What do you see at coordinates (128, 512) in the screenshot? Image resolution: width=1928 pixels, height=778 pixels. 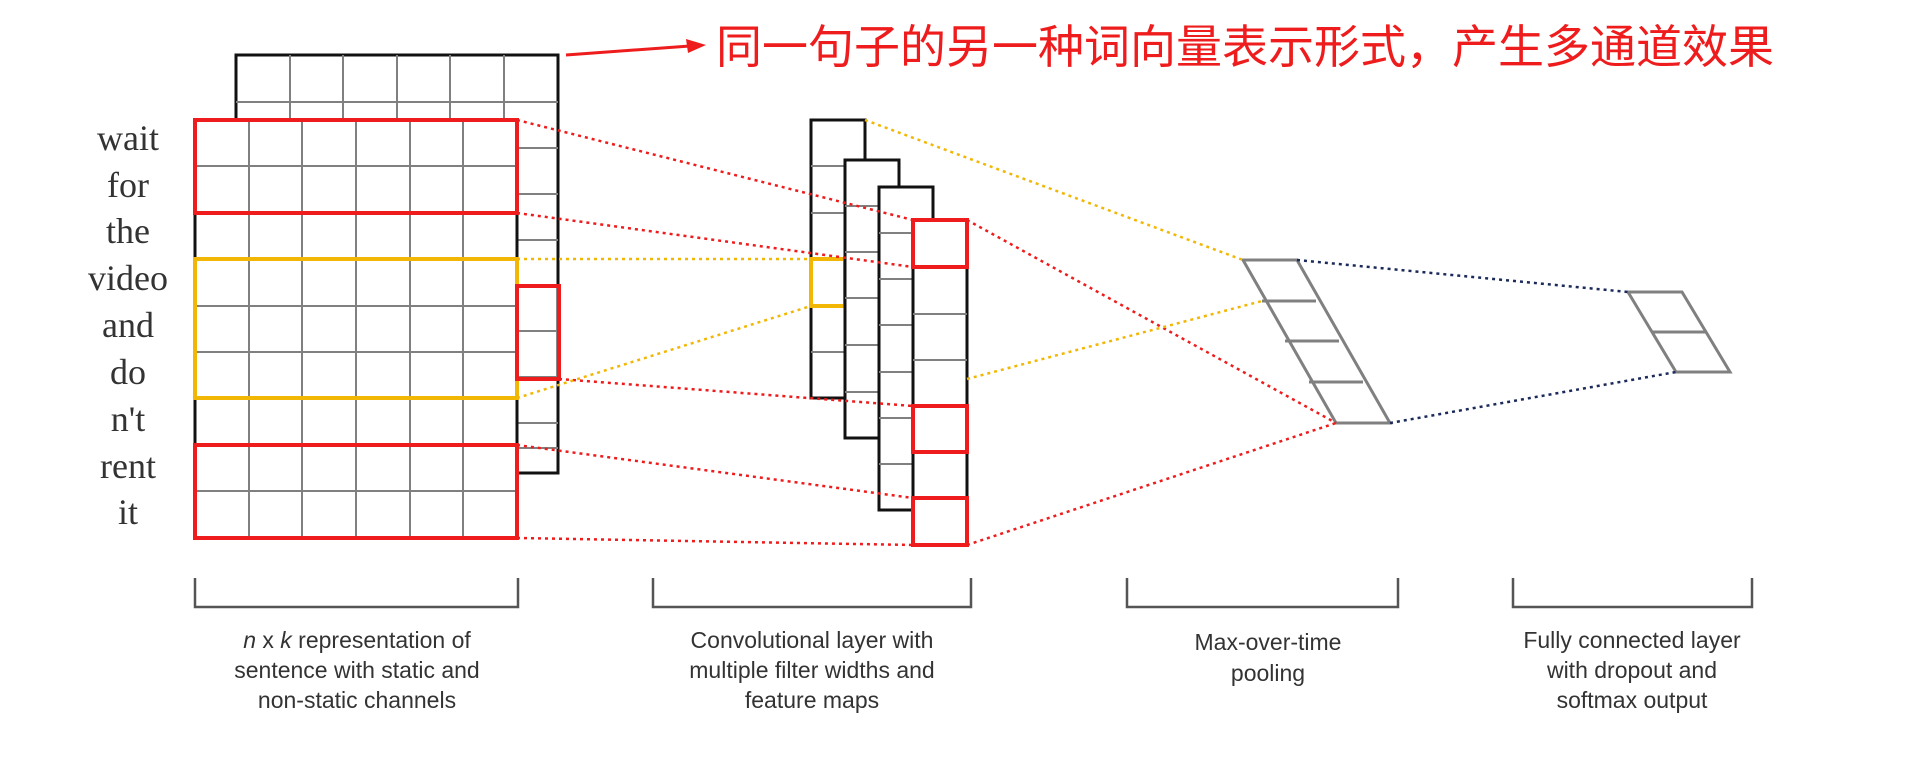 I see `word-8: it` at bounding box center [128, 512].